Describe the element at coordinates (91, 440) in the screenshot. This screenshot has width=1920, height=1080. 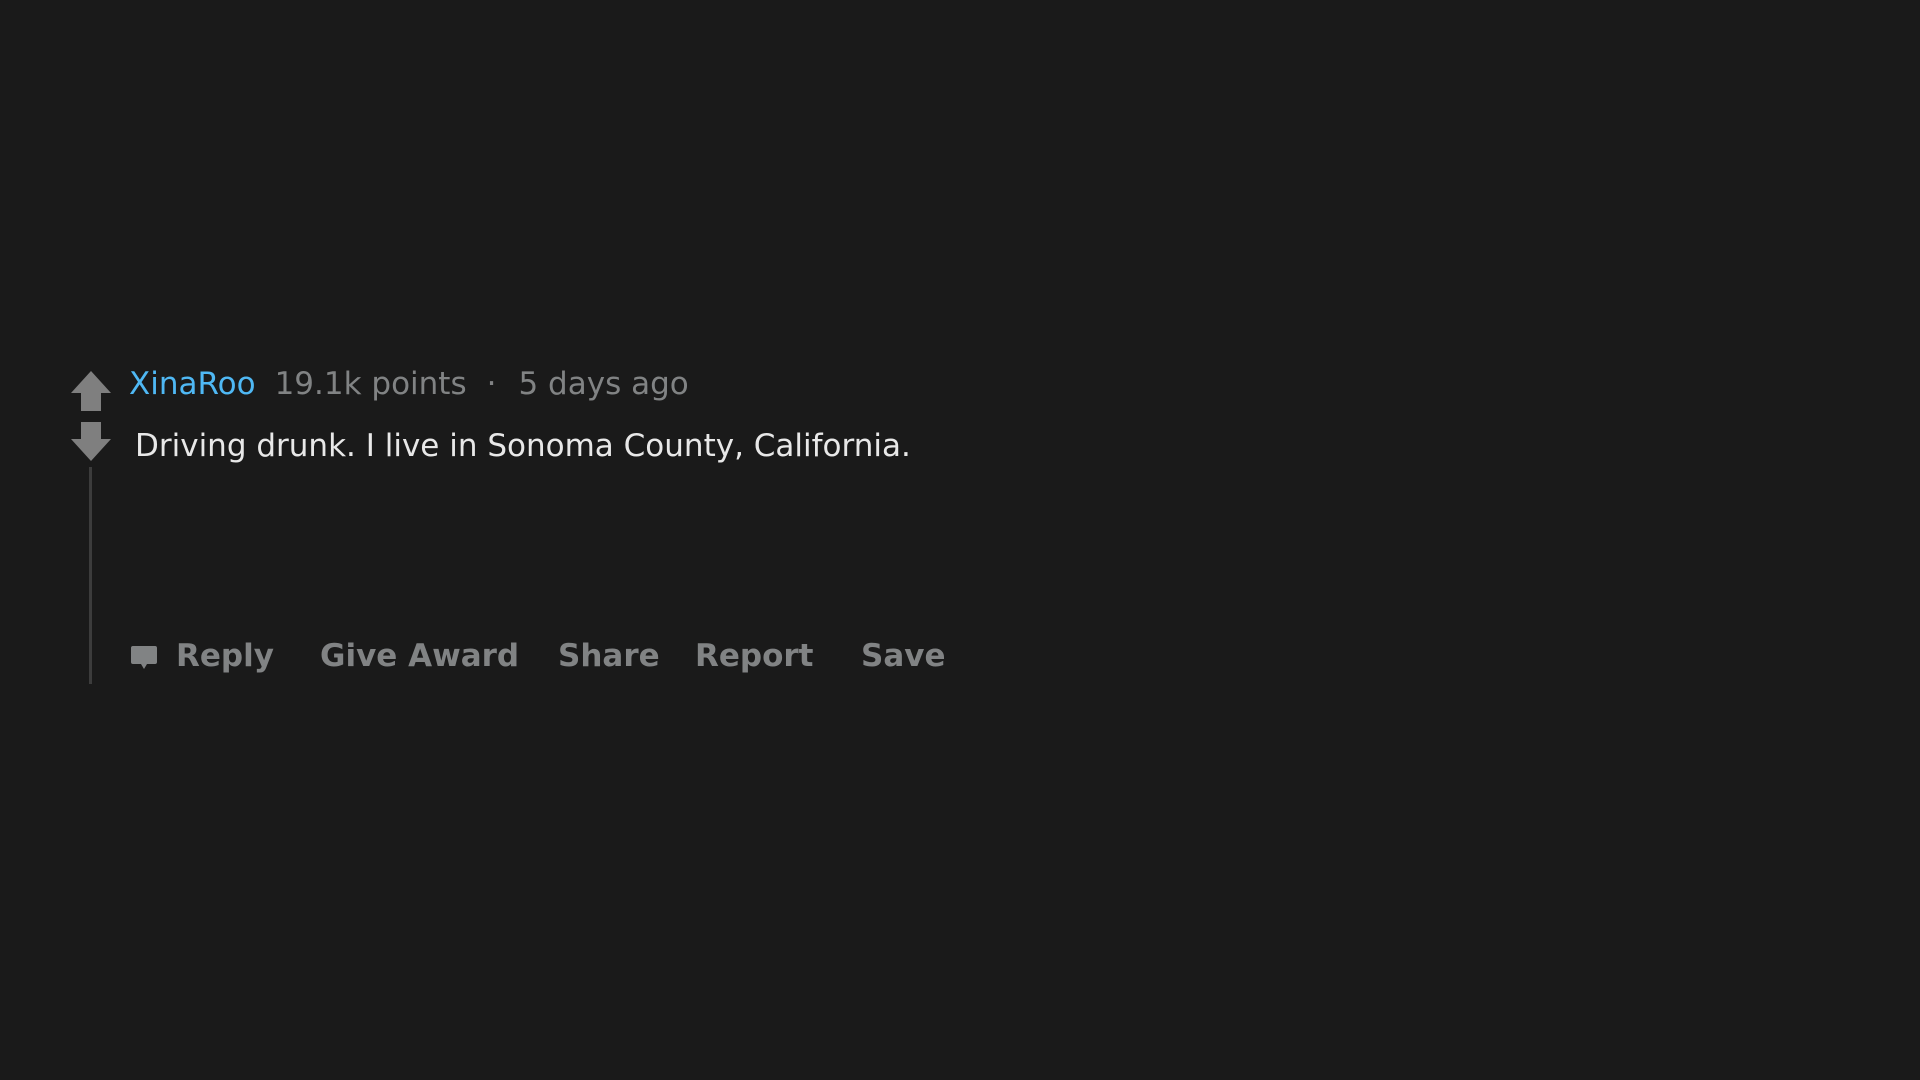
I see `downvote-arrow-icon` at that location.